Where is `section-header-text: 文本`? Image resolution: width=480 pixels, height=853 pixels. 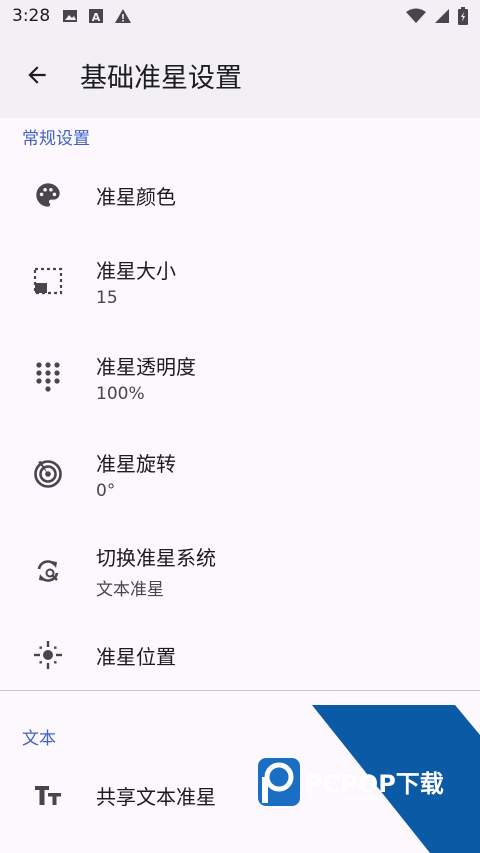 section-header-text: 文本 is located at coordinates (39, 739).